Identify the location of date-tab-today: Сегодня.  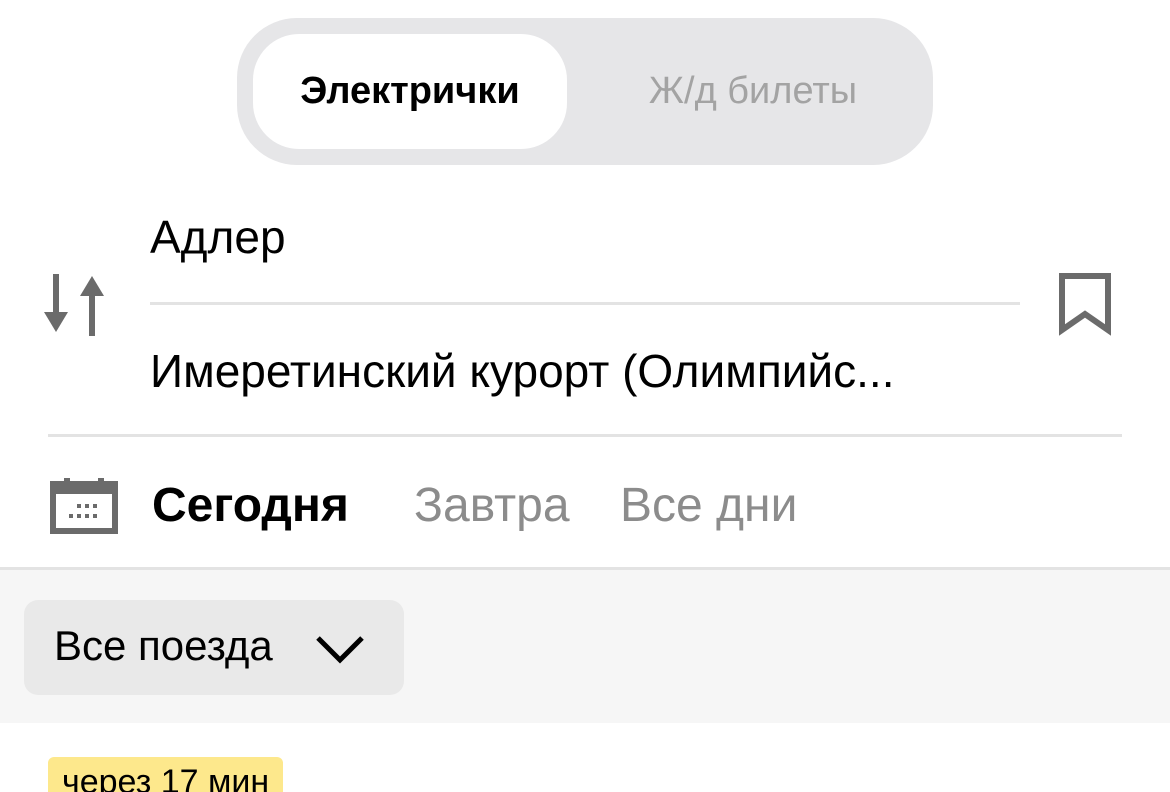
(250, 505).